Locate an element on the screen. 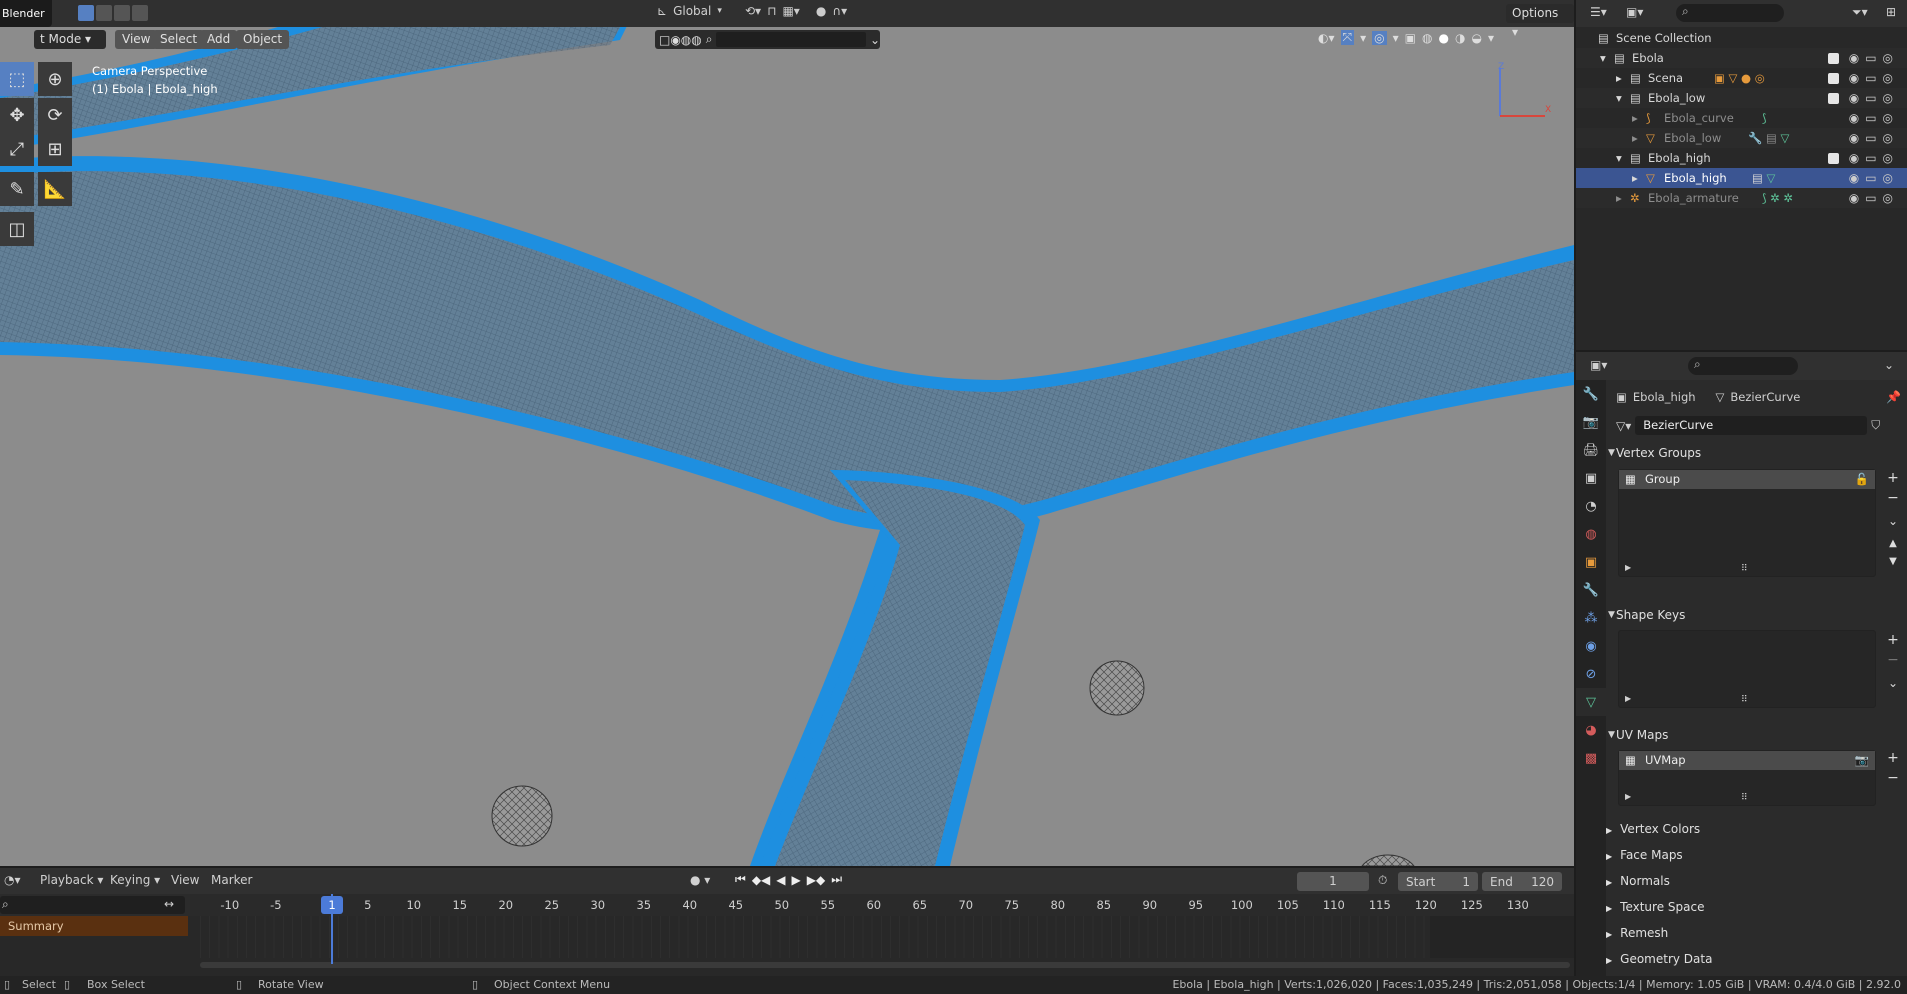 The image size is (1907, 994). current-frame-field: 1 is located at coordinates (1333, 881).